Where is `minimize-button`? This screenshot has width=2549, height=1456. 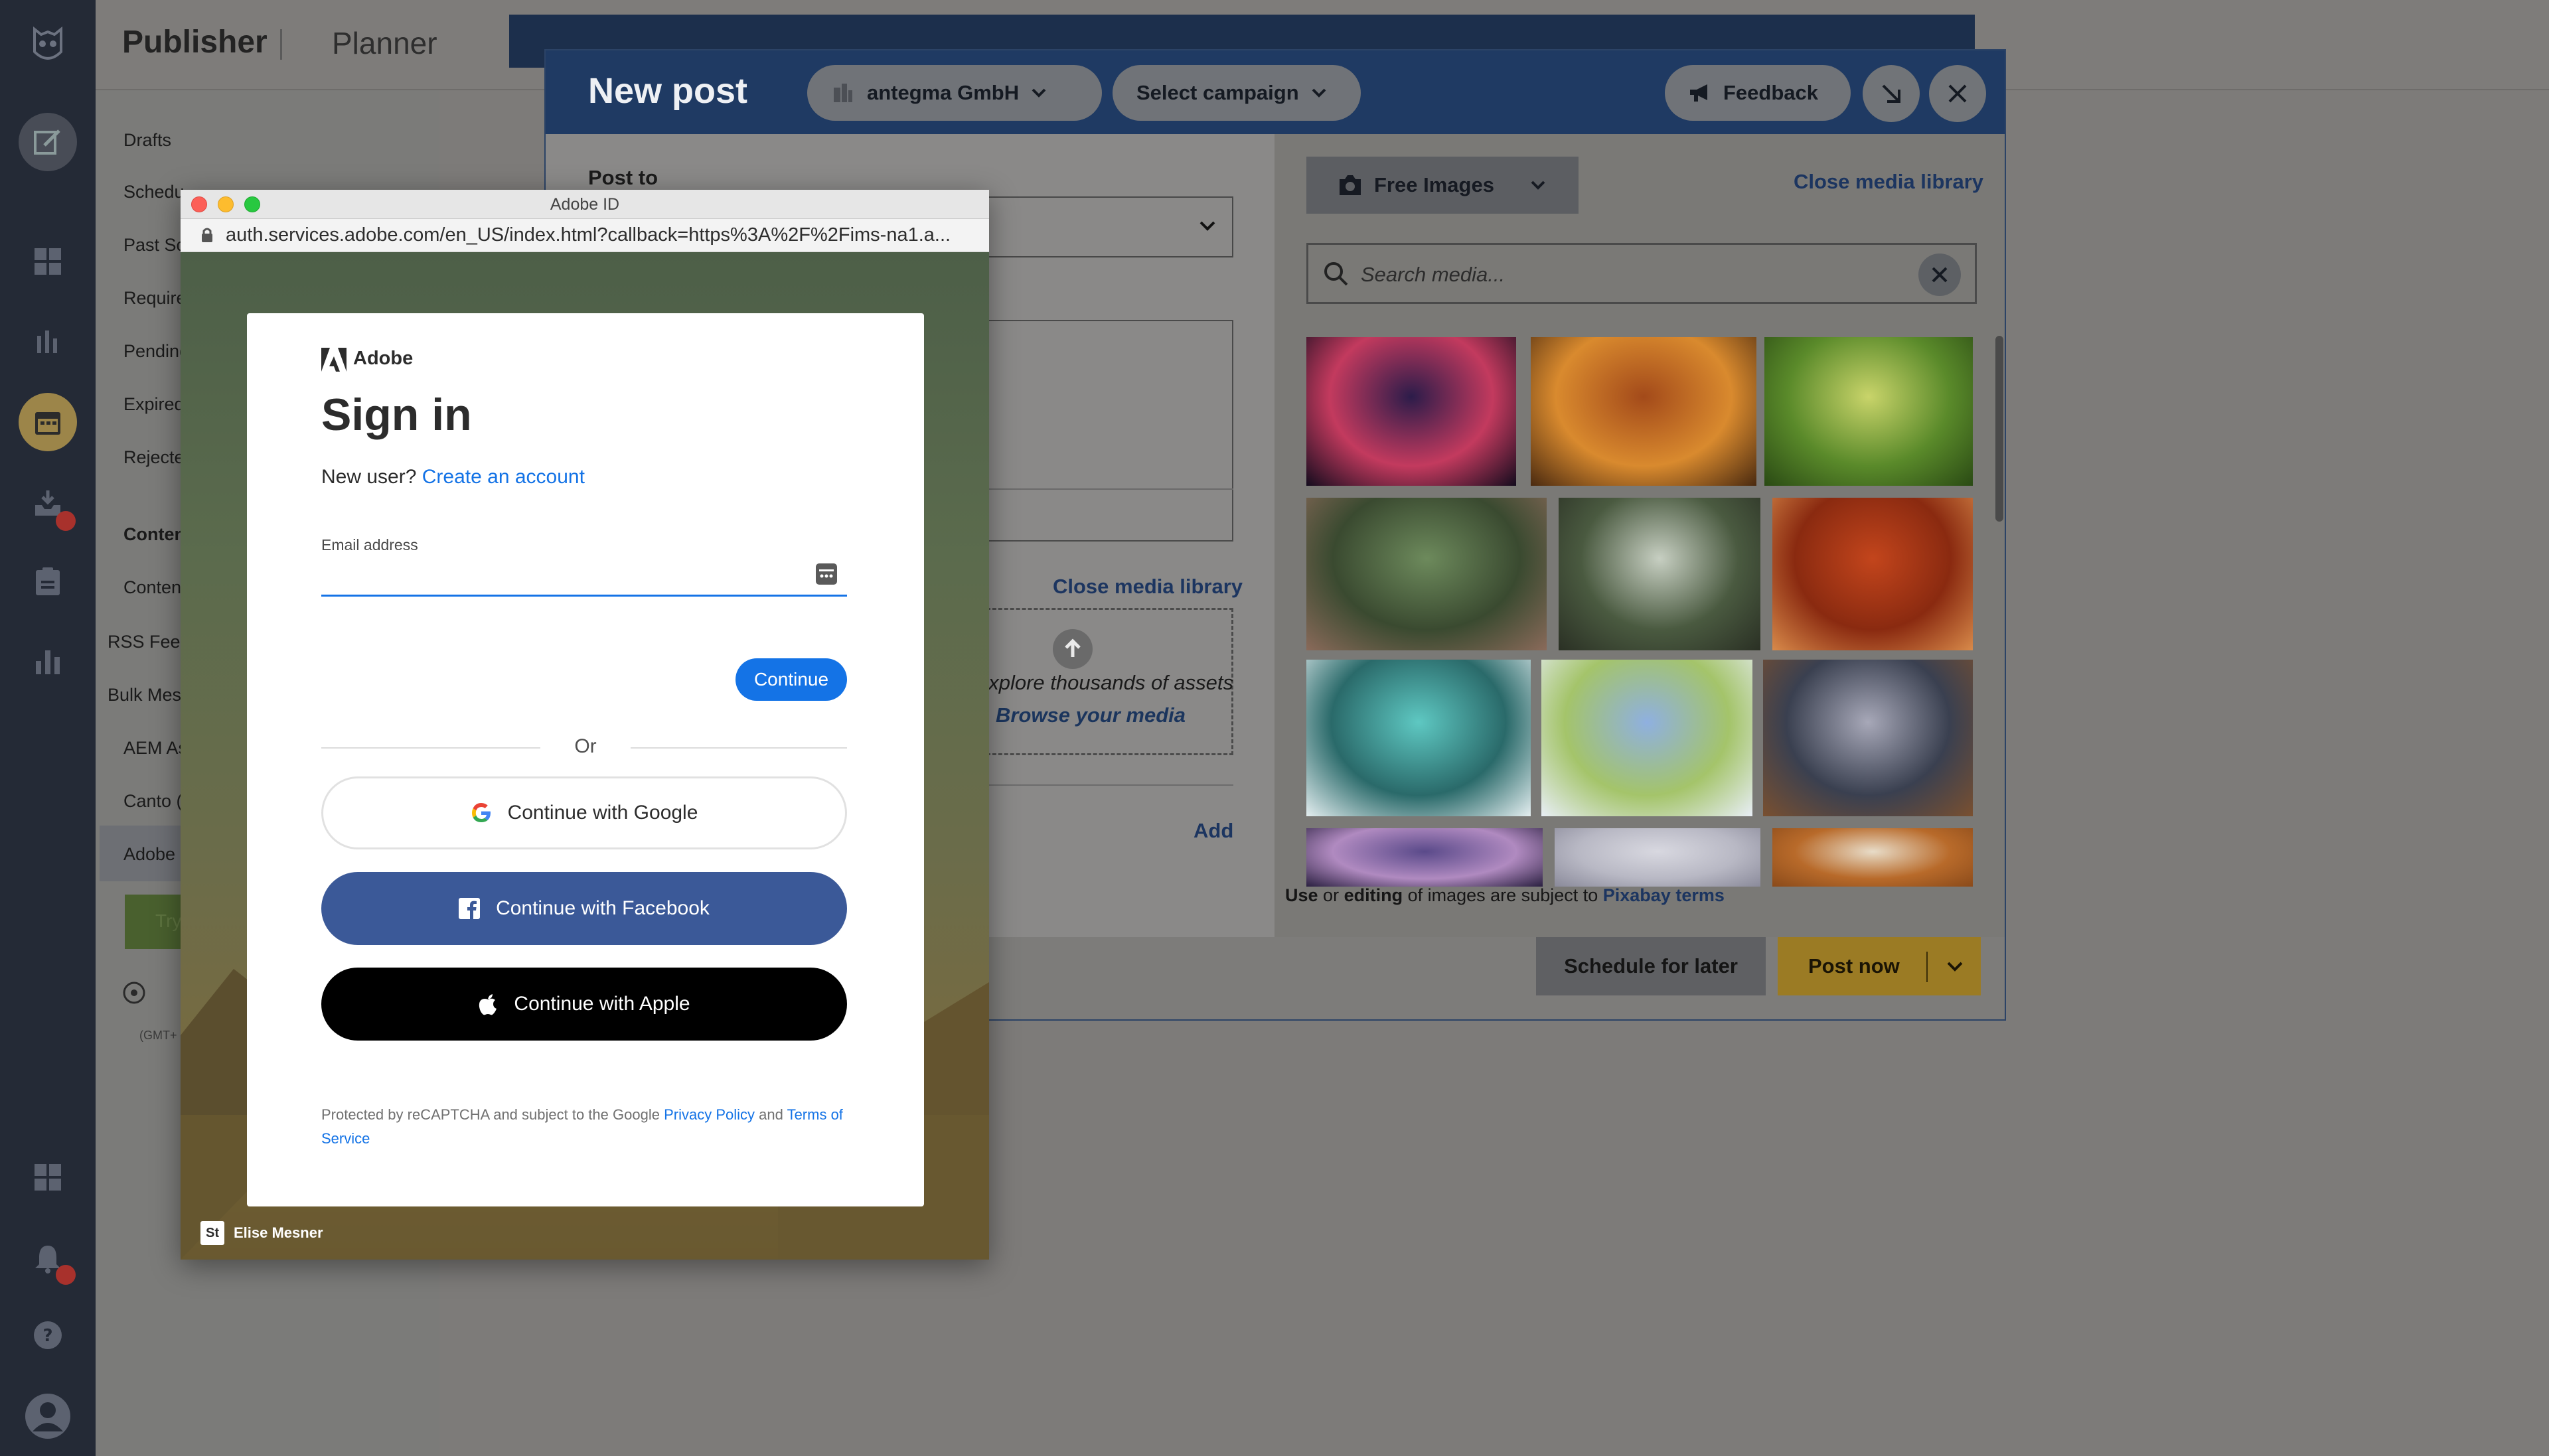
minimize-button is located at coordinates (1891, 93).